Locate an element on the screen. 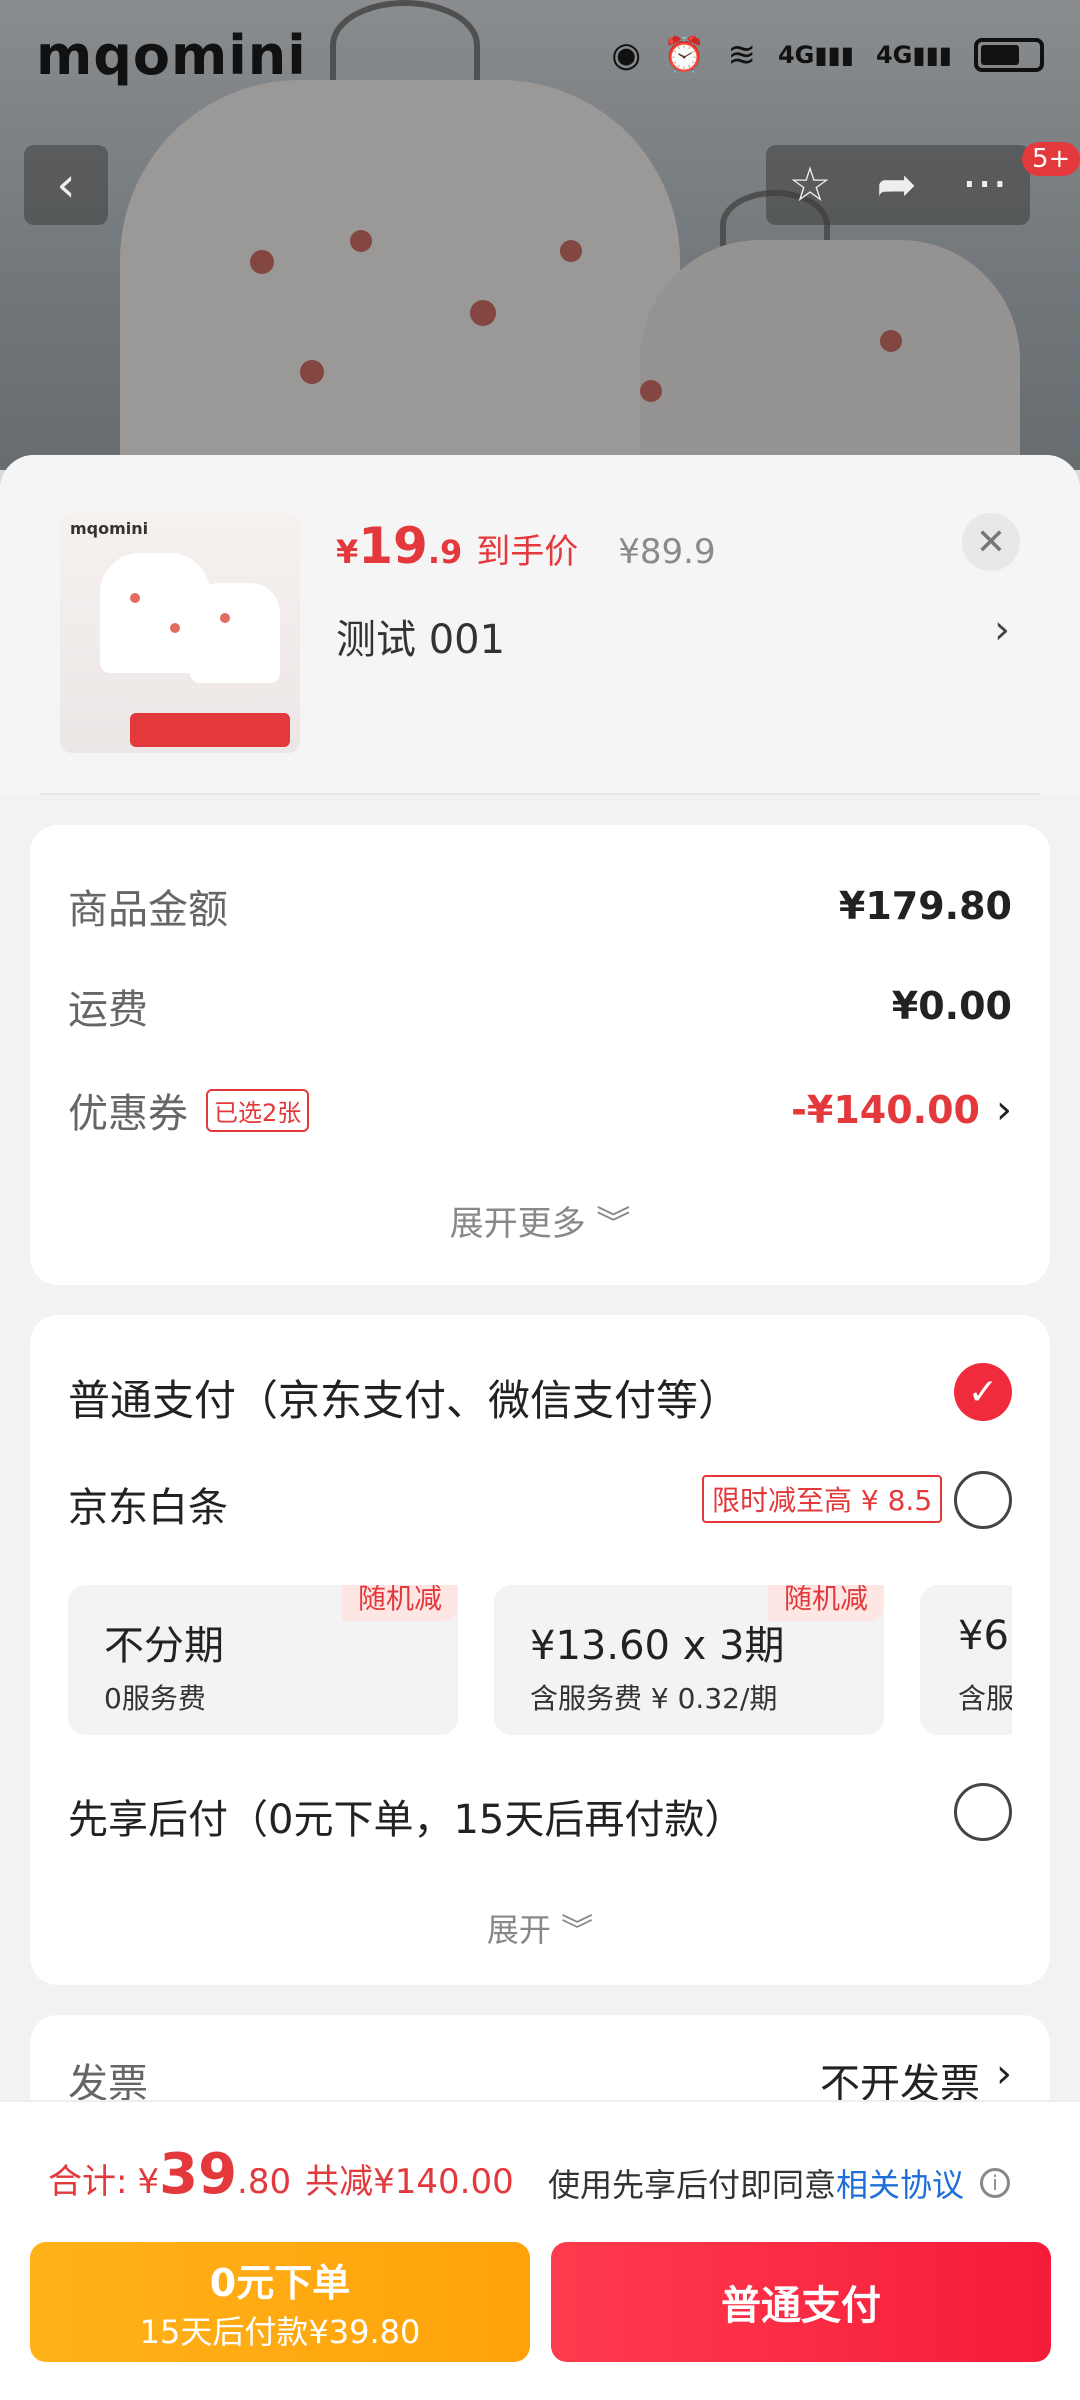  message-badge: 5+ is located at coordinates (1051, 159).